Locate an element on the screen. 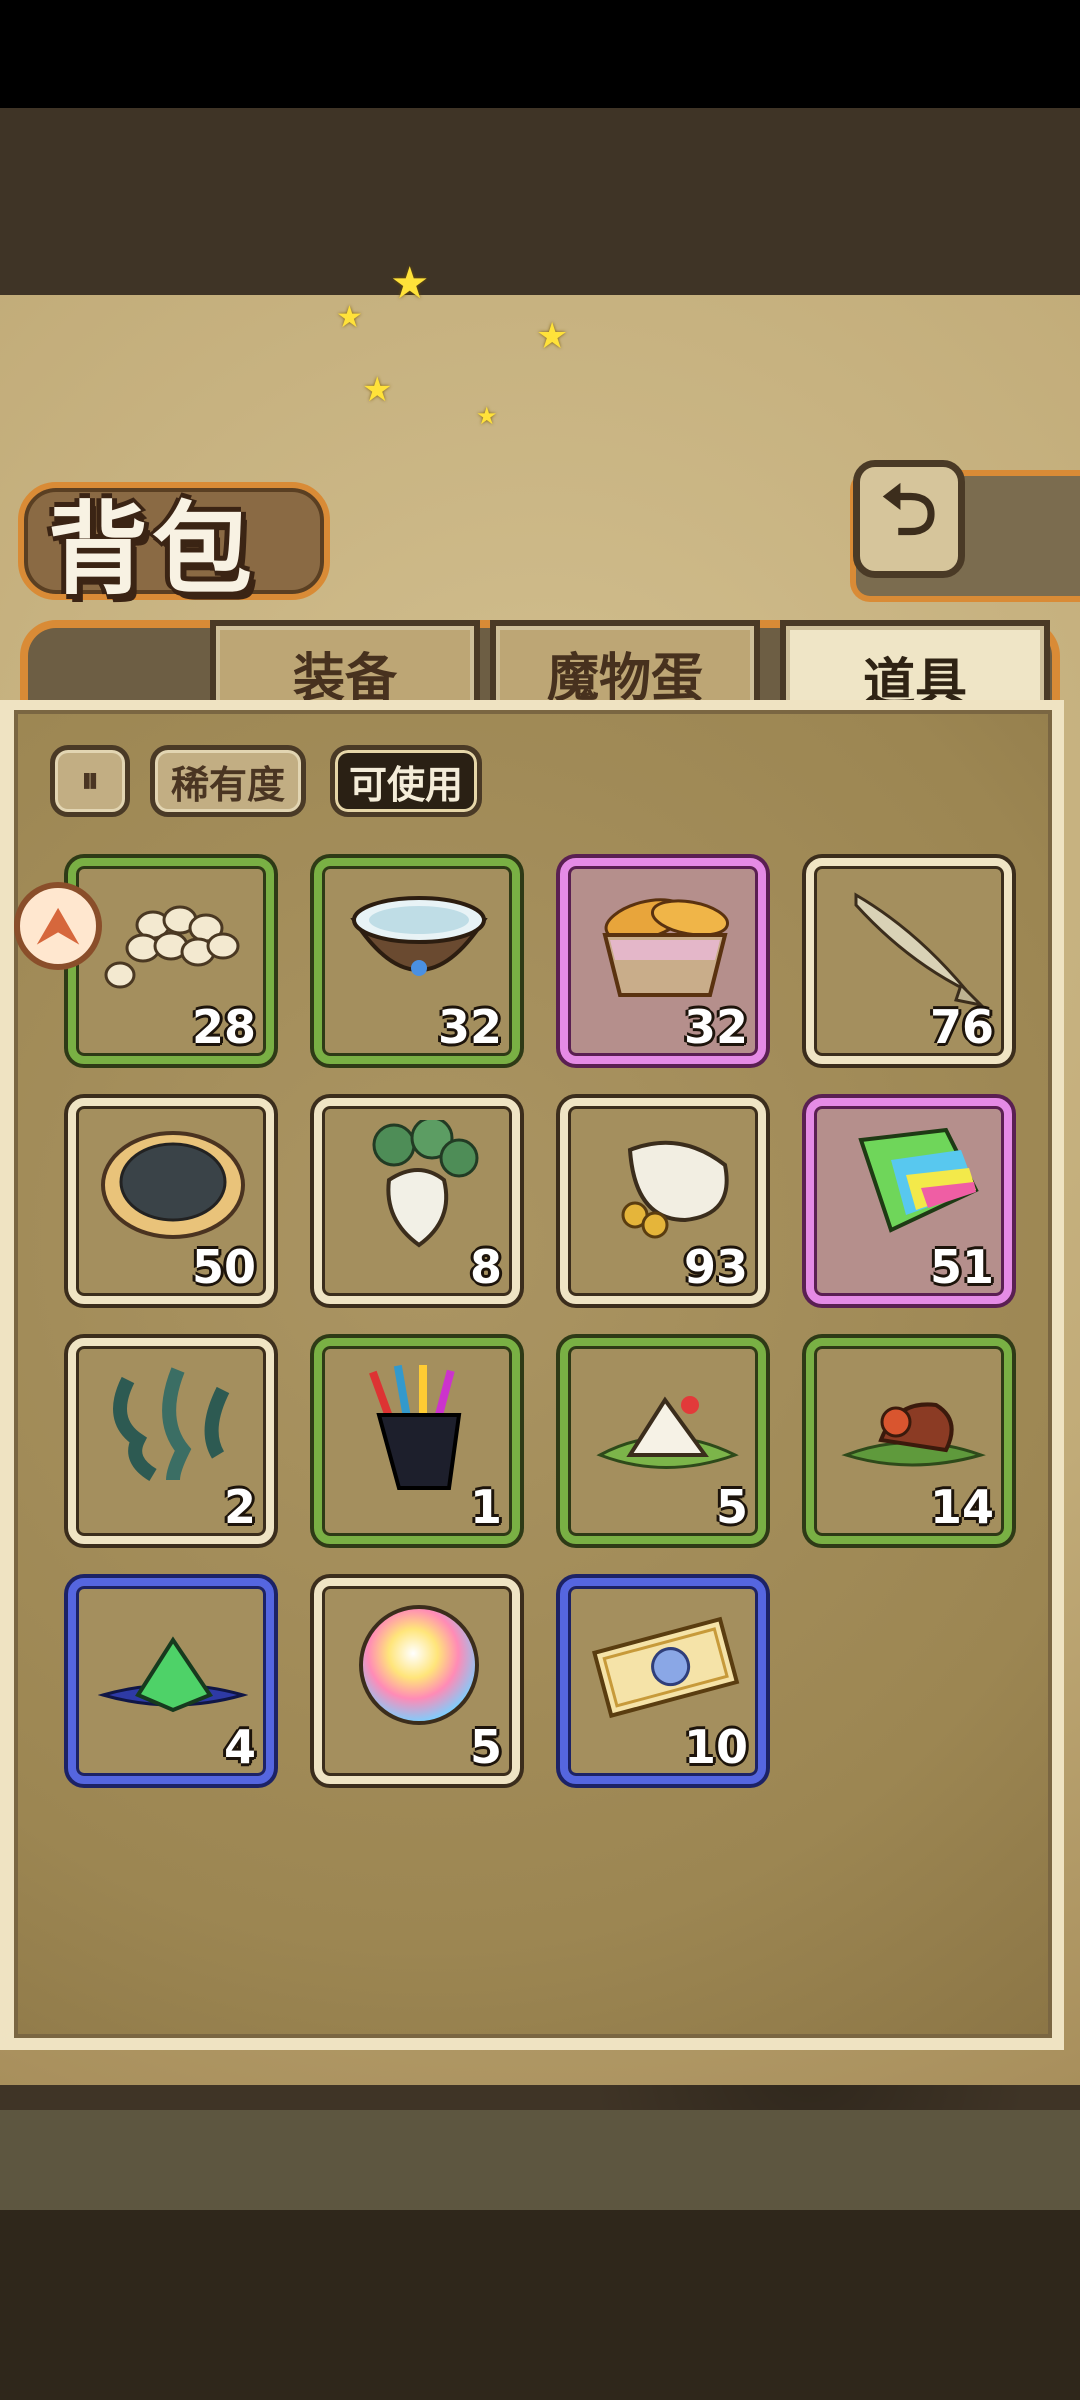  item-slot: 10 is located at coordinates (663, 1681).